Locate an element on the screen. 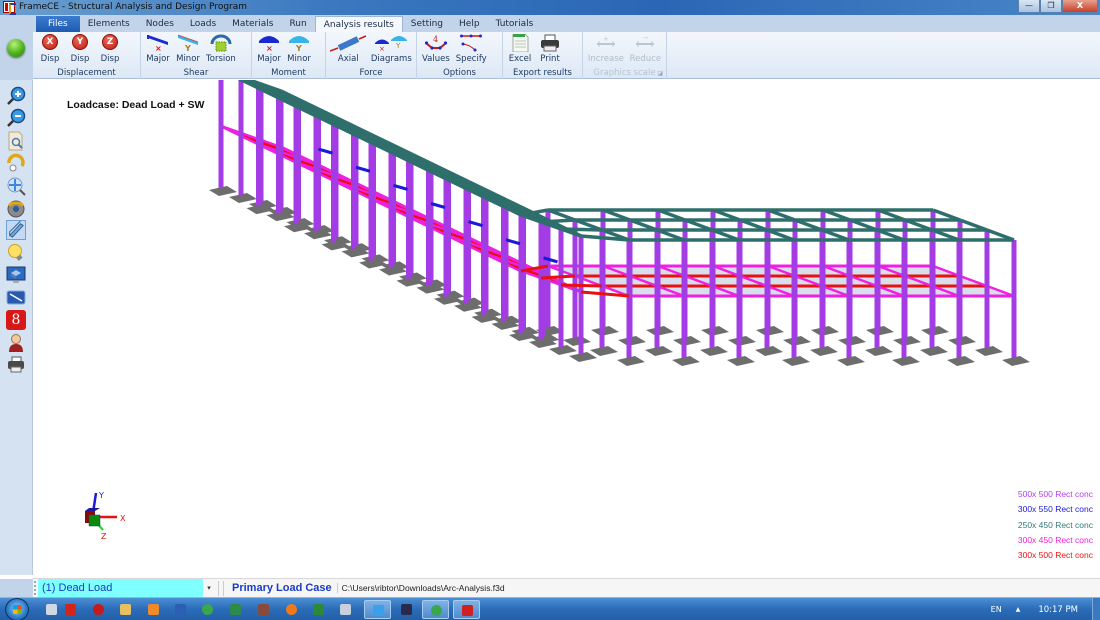 Image resolution: width=1100 pixels, height=620 pixels. scale-reduce-button: − Reduce is located at coordinates (645, 49).